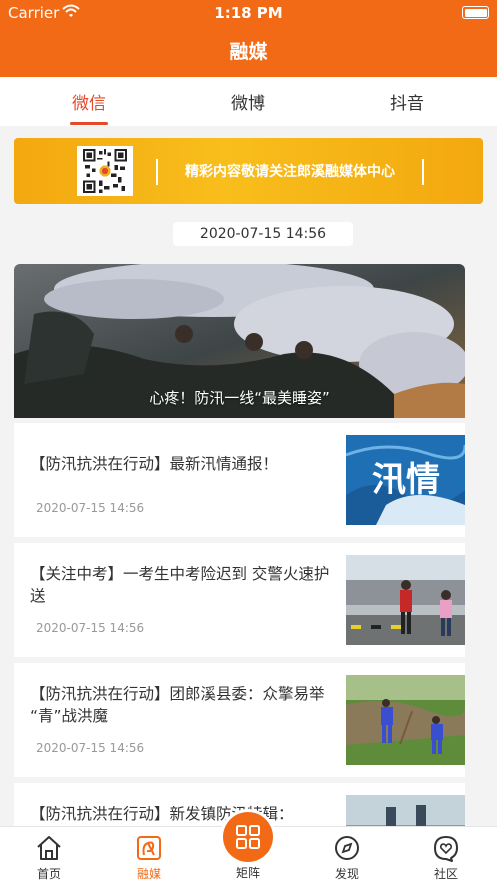 Image resolution: width=497 pixels, height=883 pixels. I want to click on channel-tabs: 微信 微博 抖音, so click(248, 101).